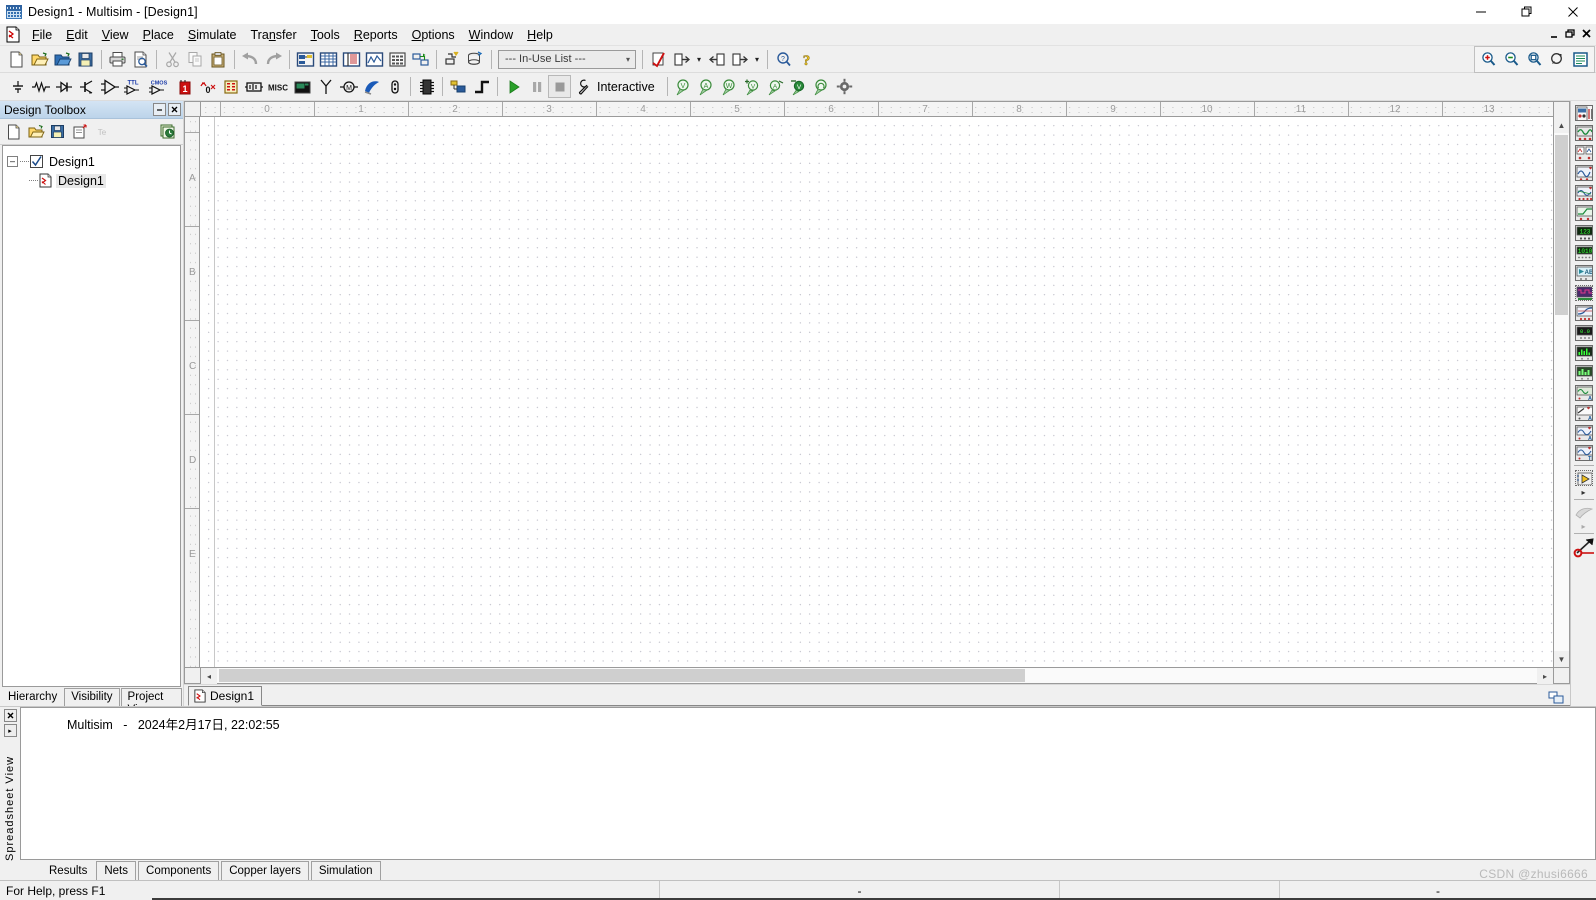  Describe the element at coordinates (207, 86) in the screenshot. I see `mixed-icon: 0` at that location.